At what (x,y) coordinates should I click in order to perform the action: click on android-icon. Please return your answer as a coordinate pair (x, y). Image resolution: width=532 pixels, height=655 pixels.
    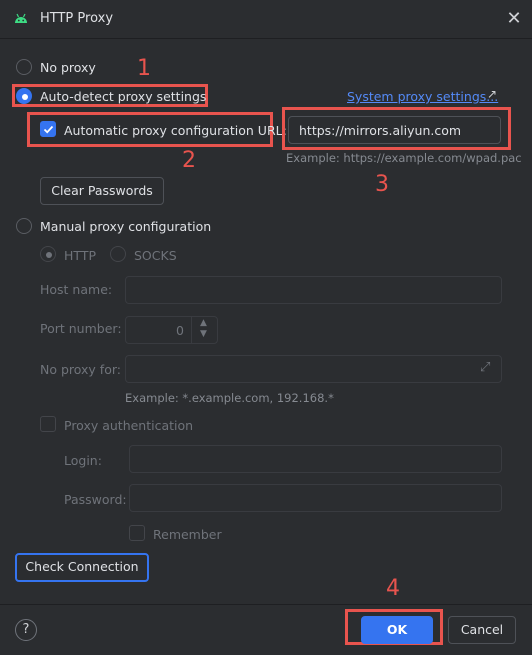
    Looking at the image, I should click on (21, 18).